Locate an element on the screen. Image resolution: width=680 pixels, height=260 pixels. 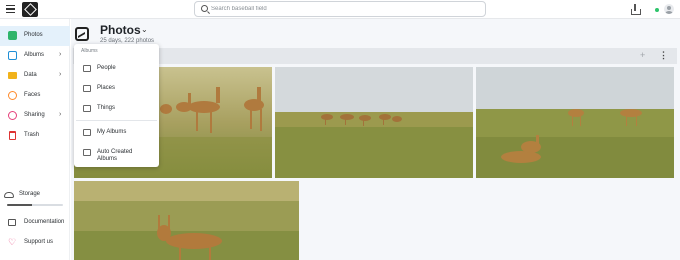
sidebar-item-data: Data › is located at coordinates (35, 76).